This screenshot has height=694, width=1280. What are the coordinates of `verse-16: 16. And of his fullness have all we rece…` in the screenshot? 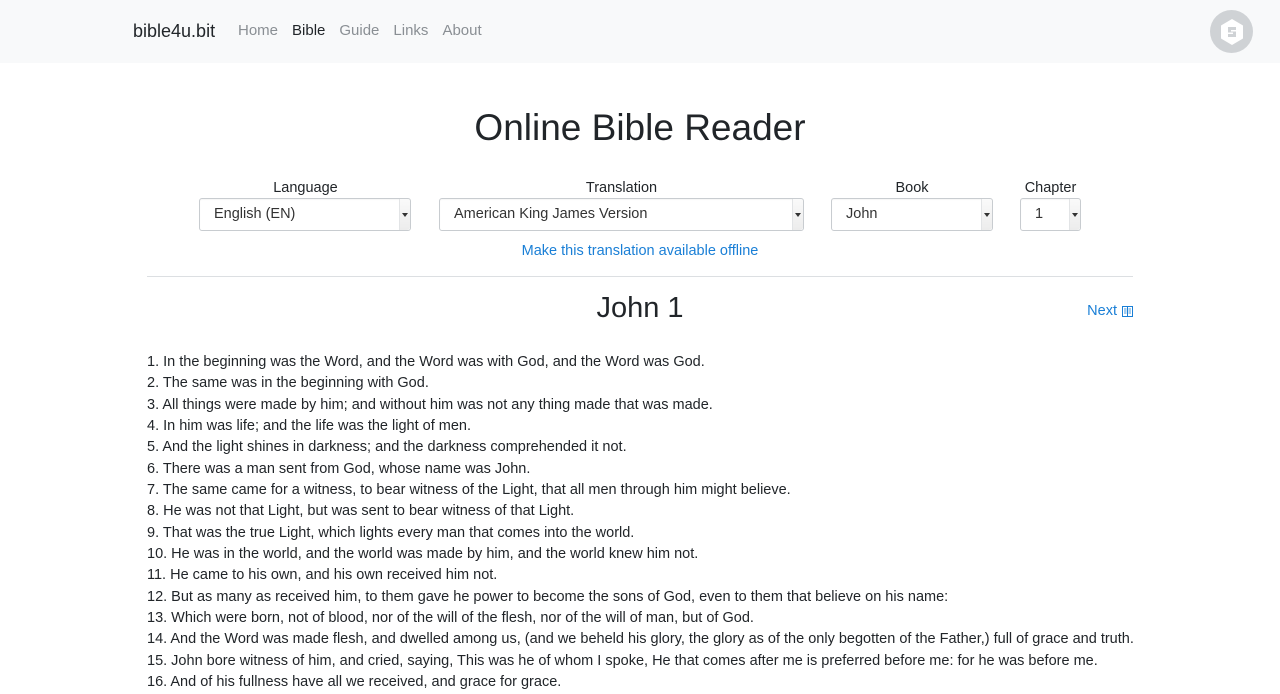 It's located at (354, 682).